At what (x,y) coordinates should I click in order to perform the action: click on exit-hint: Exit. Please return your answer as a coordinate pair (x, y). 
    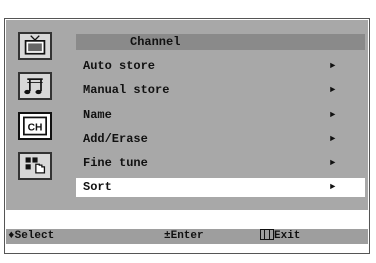
    Looking at the image, I should click on (280, 236).